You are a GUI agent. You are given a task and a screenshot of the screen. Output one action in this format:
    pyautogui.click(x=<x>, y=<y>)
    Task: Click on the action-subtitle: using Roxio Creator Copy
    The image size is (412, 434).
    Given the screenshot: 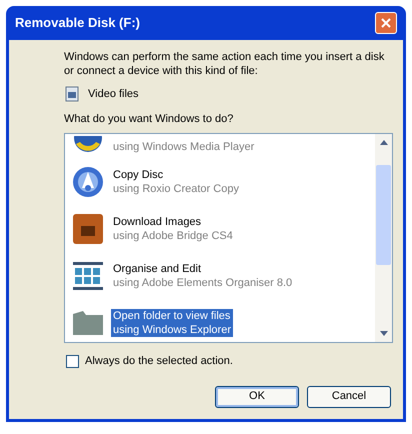 What is the action you would take?
    pyautogui.click(x=176, y=189)
    